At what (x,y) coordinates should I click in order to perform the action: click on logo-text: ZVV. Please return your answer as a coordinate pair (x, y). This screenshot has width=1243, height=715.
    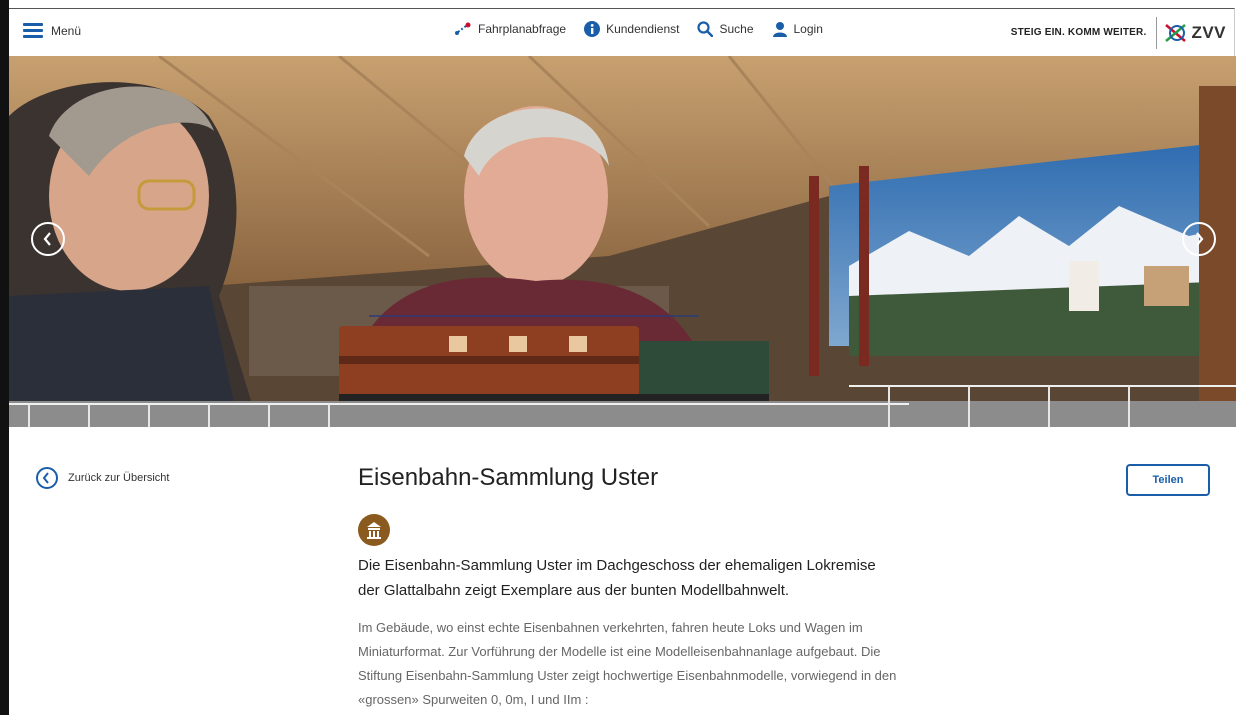
    Looking at the image, I should click on (1208, 32).